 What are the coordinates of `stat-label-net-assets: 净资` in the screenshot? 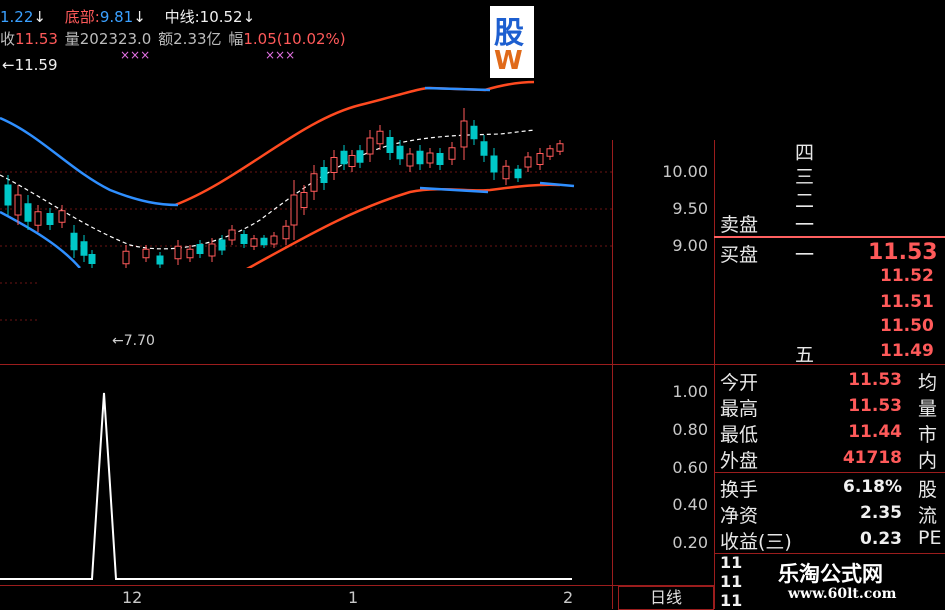 It's located at (739, 516).